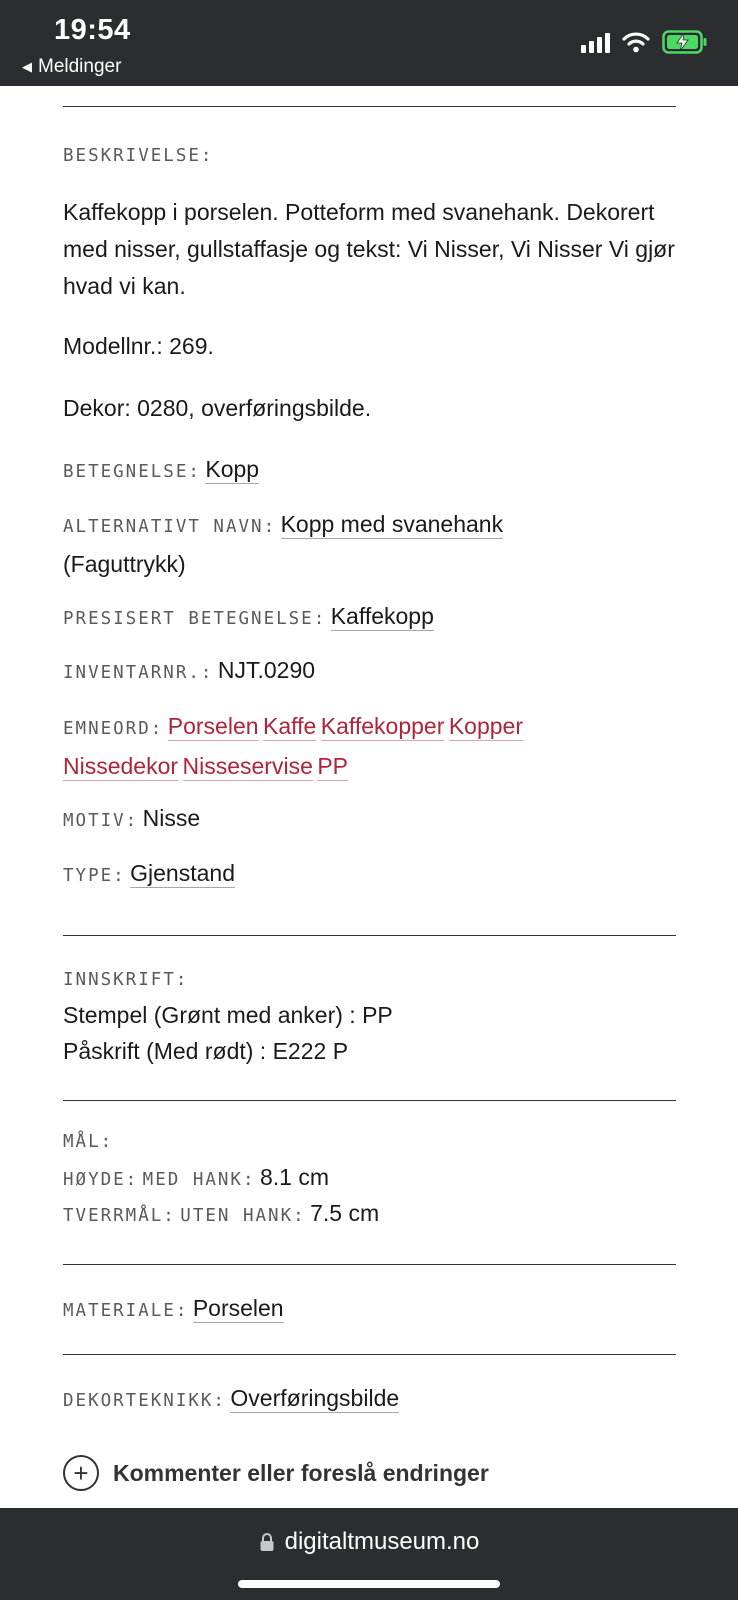 This screenshot has height=1600, width=738. I want to click on betegnelse-label: BETEGNELSE:, so click(132, 472).